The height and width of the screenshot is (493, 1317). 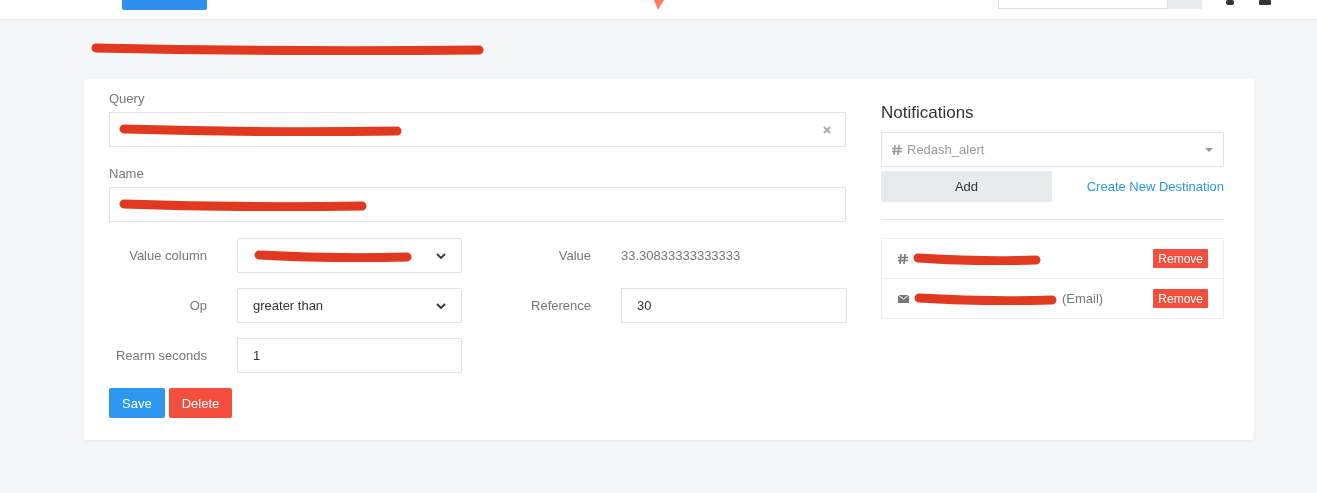 I want to click on destination-type: (Email), so click(x=1083, y=298).